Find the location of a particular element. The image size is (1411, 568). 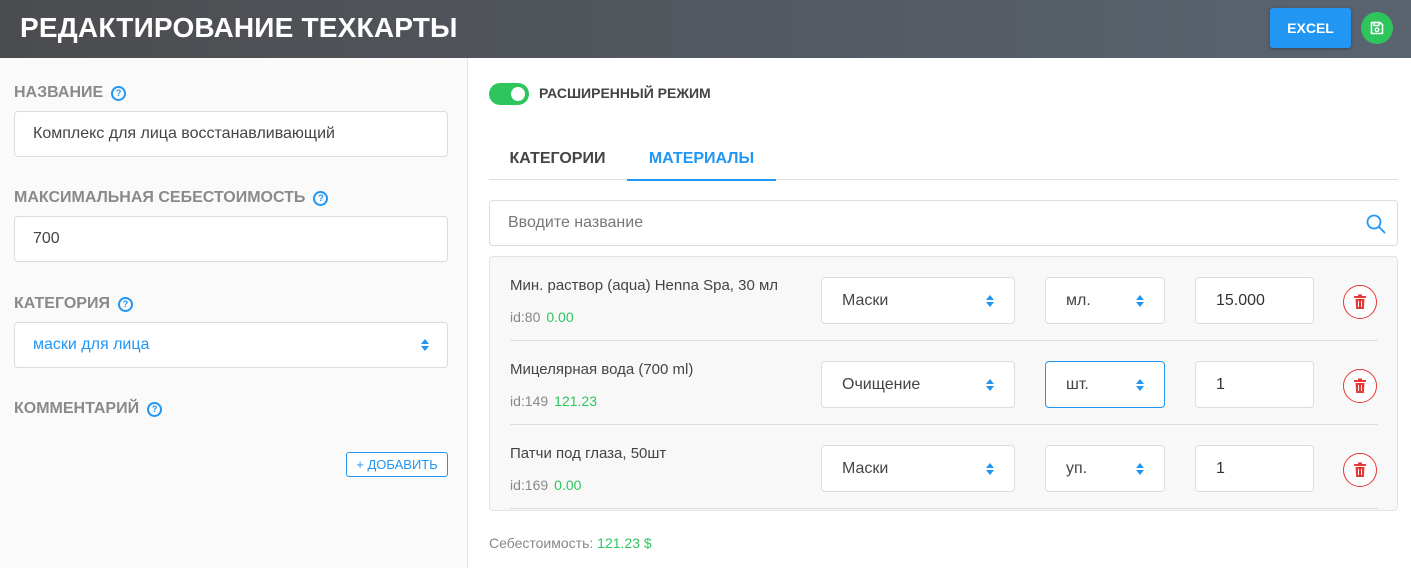

toggle-knob is located at coordinates (518, 94).